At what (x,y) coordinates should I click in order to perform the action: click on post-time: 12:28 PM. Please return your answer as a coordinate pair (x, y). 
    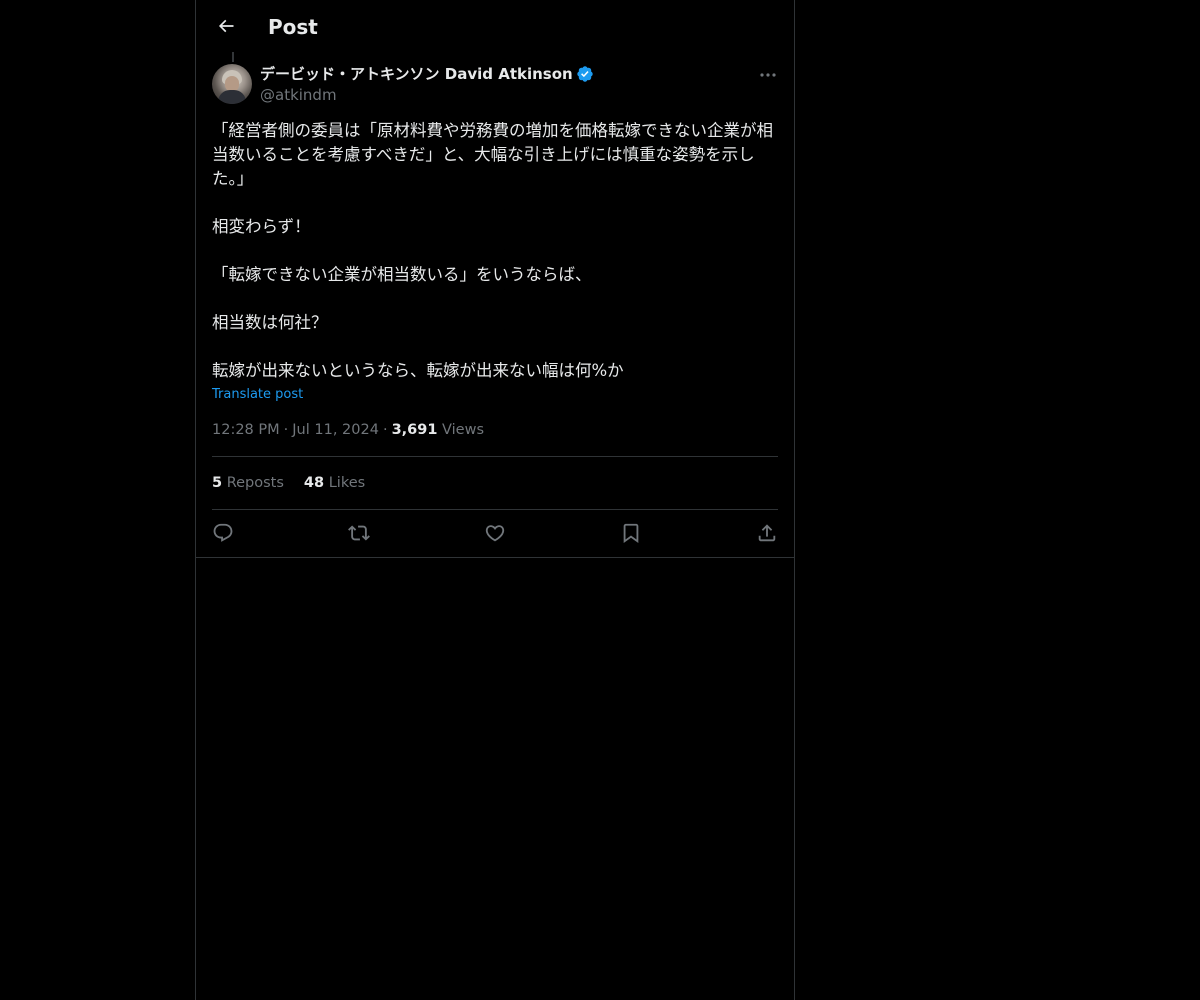
    Looking at the image, I should click on (246, 430).